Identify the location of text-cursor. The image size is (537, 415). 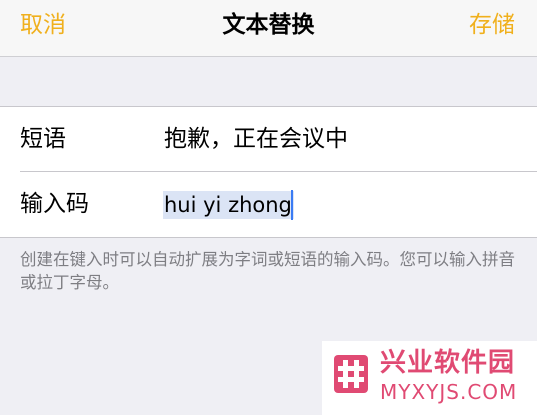
(292, 205).